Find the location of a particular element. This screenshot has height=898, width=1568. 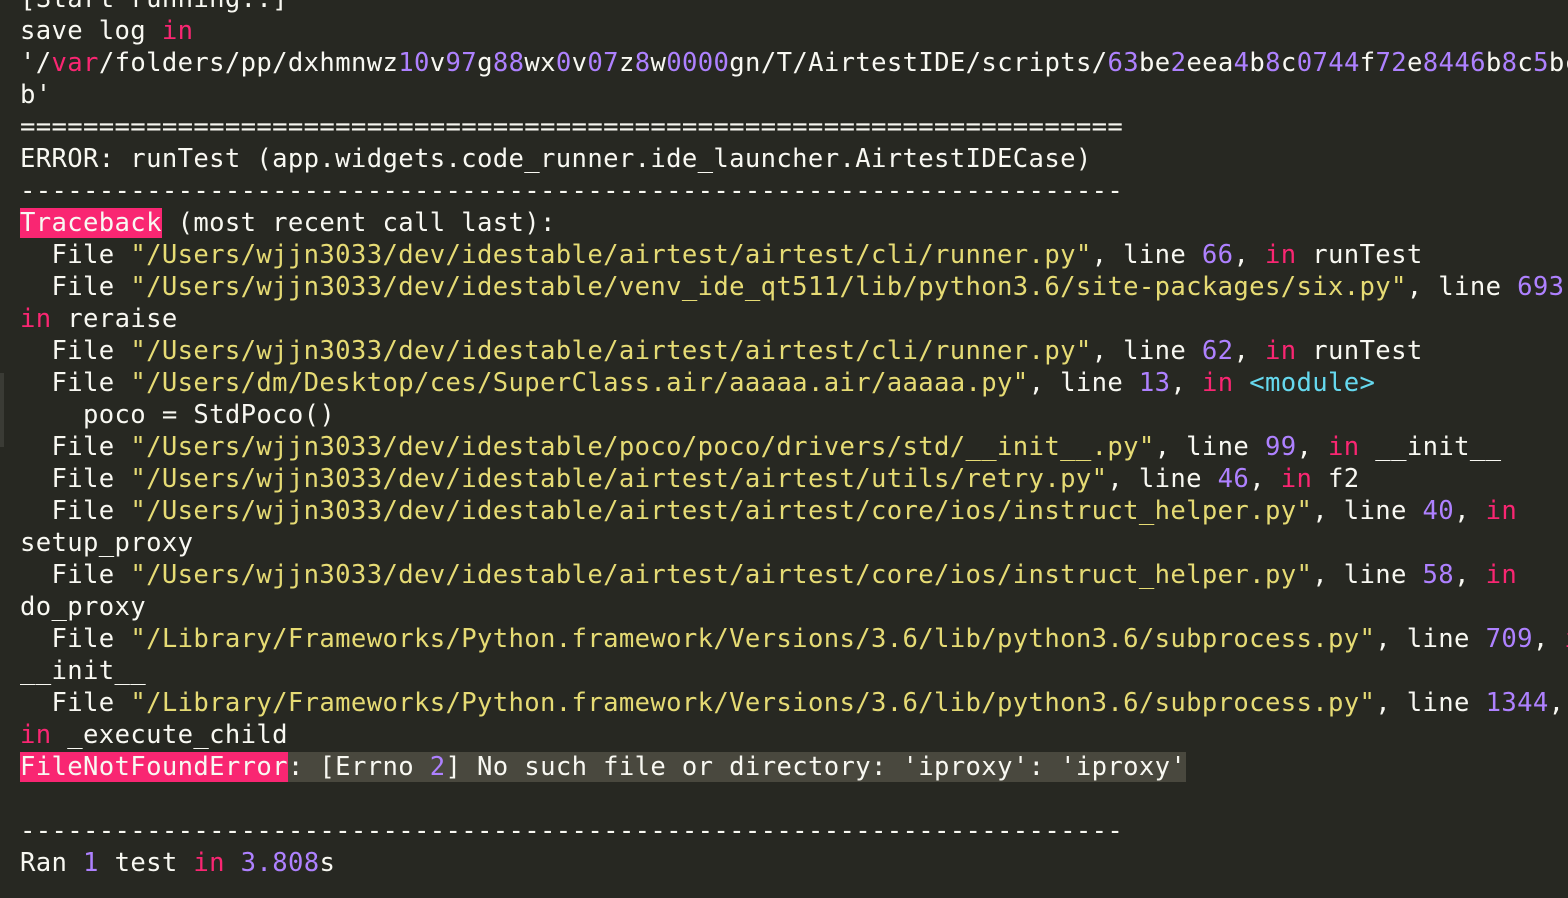

traceback-frame-wrap: setup_proxy is located at coordinates (107, 543).